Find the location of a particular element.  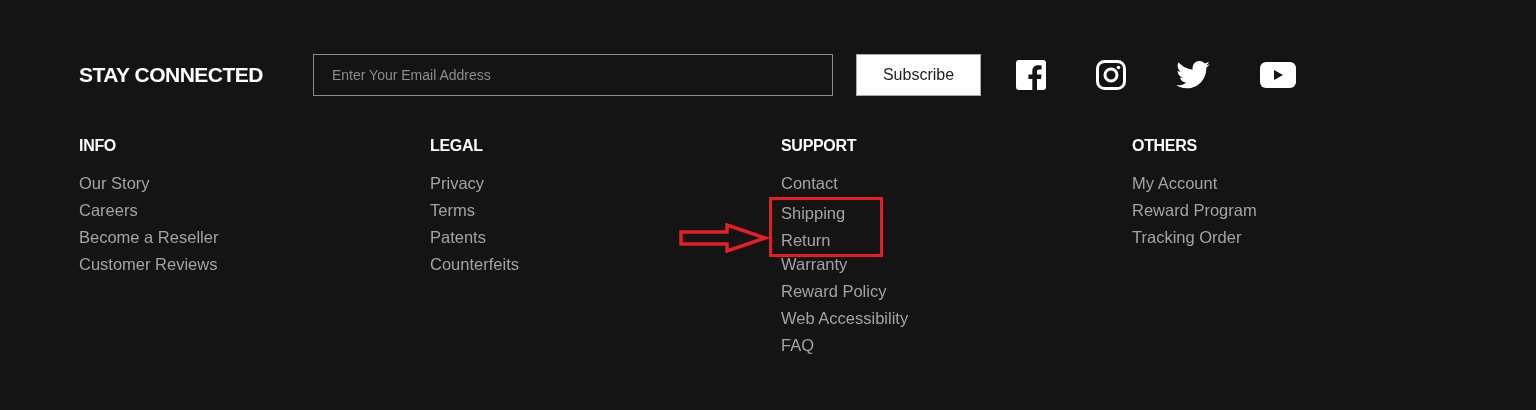

column-heading: INFO is located at coordinates (98, 146).